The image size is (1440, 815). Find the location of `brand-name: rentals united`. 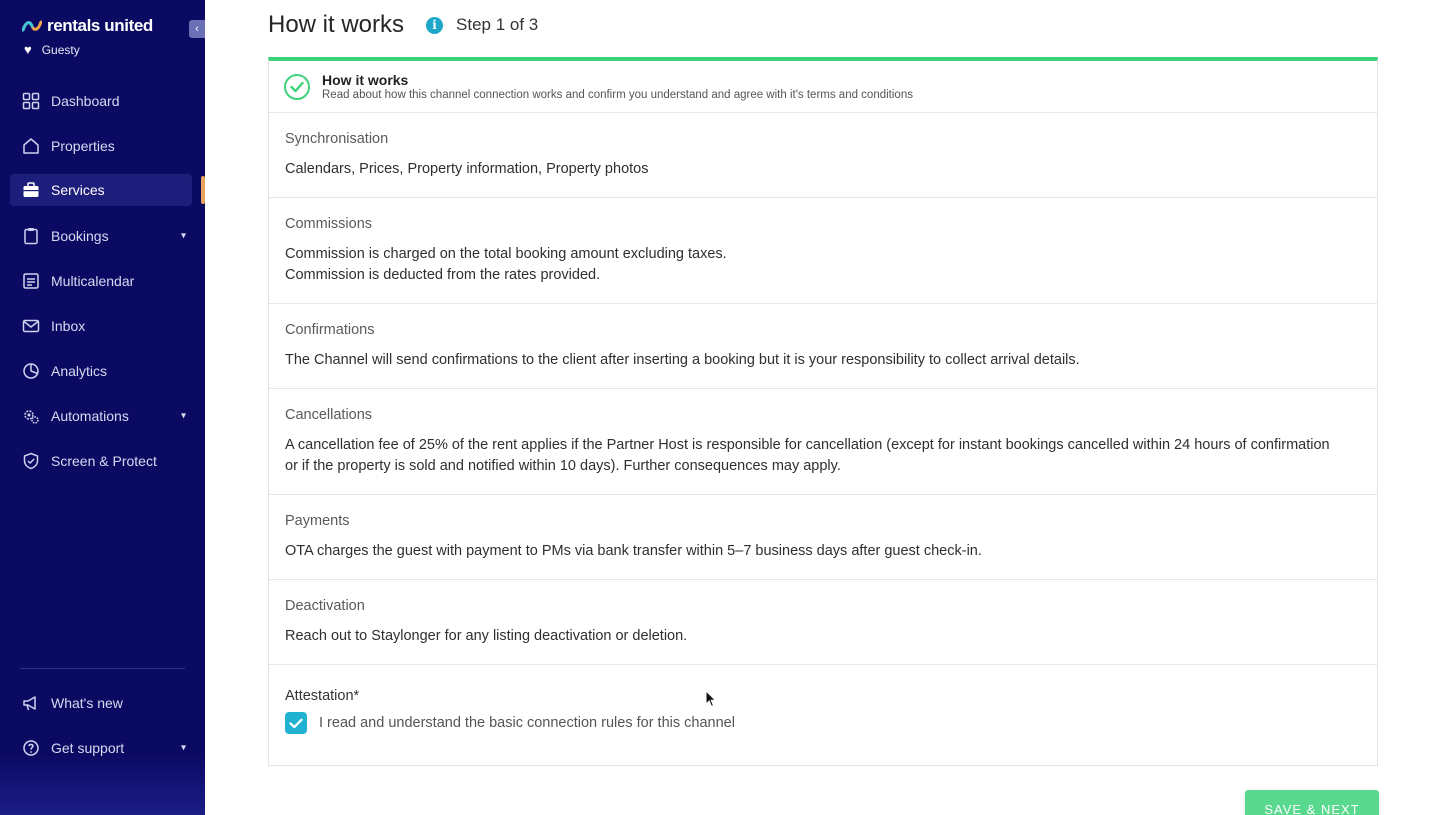

brand-name: rentals united is located at coordinates (100, 25).